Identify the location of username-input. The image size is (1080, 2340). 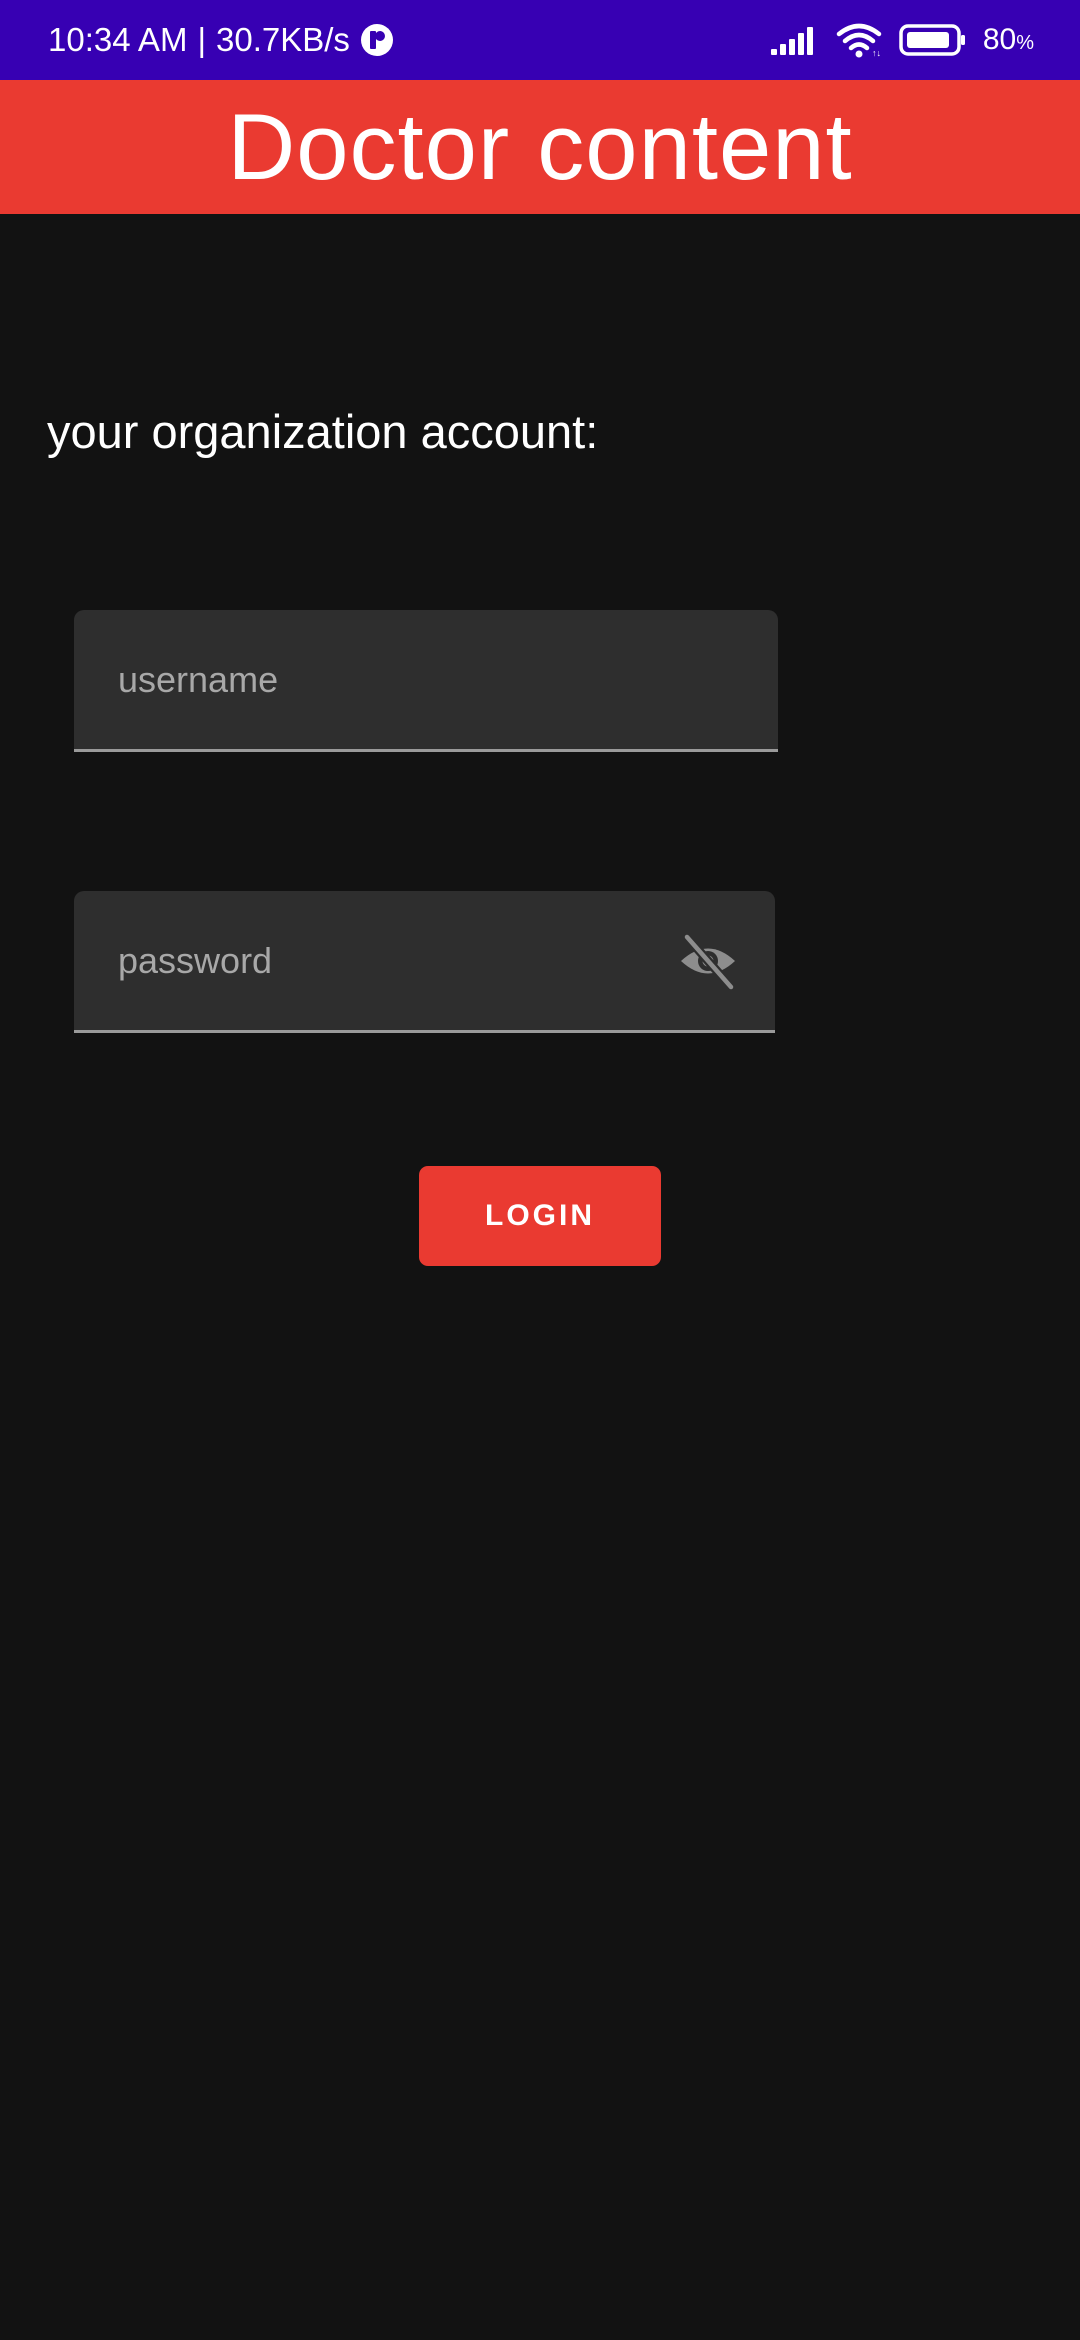
(426, 679).